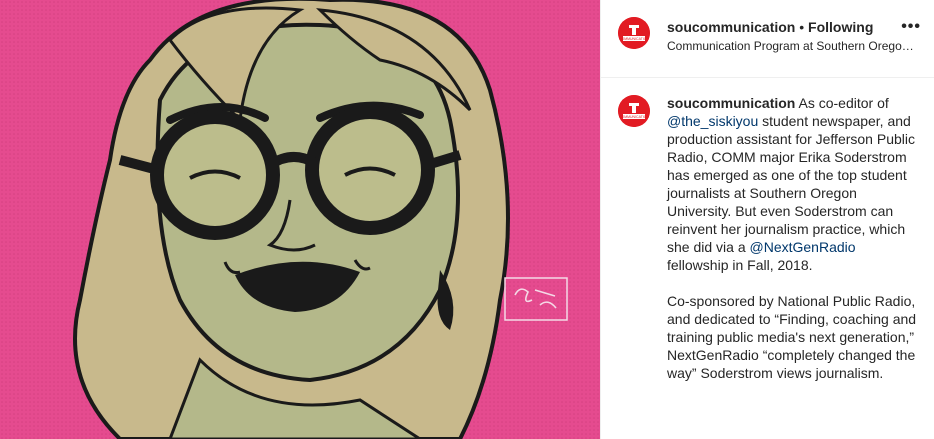 The height and width of the screenshot is (439, 934). I want to click on caption-text-1c: fellowship in Fall, 2018., so click(740, 265).